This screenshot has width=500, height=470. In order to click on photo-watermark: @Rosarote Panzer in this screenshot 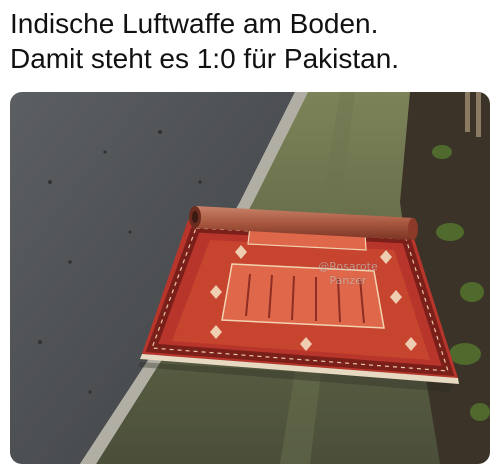, I will do `click(348, 274)`.